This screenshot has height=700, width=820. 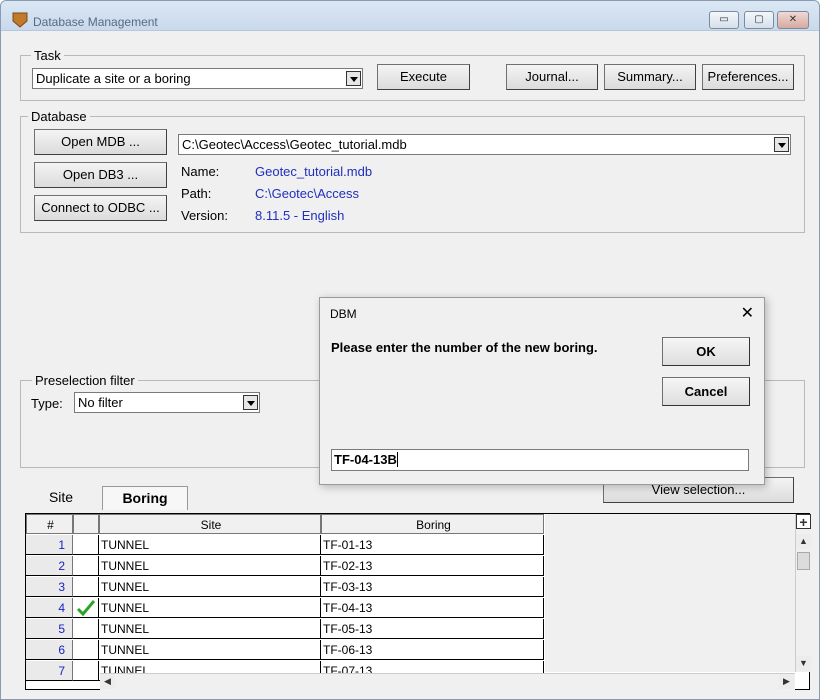 I want to click on execute-button: Execute, so click(x=423, y=77).